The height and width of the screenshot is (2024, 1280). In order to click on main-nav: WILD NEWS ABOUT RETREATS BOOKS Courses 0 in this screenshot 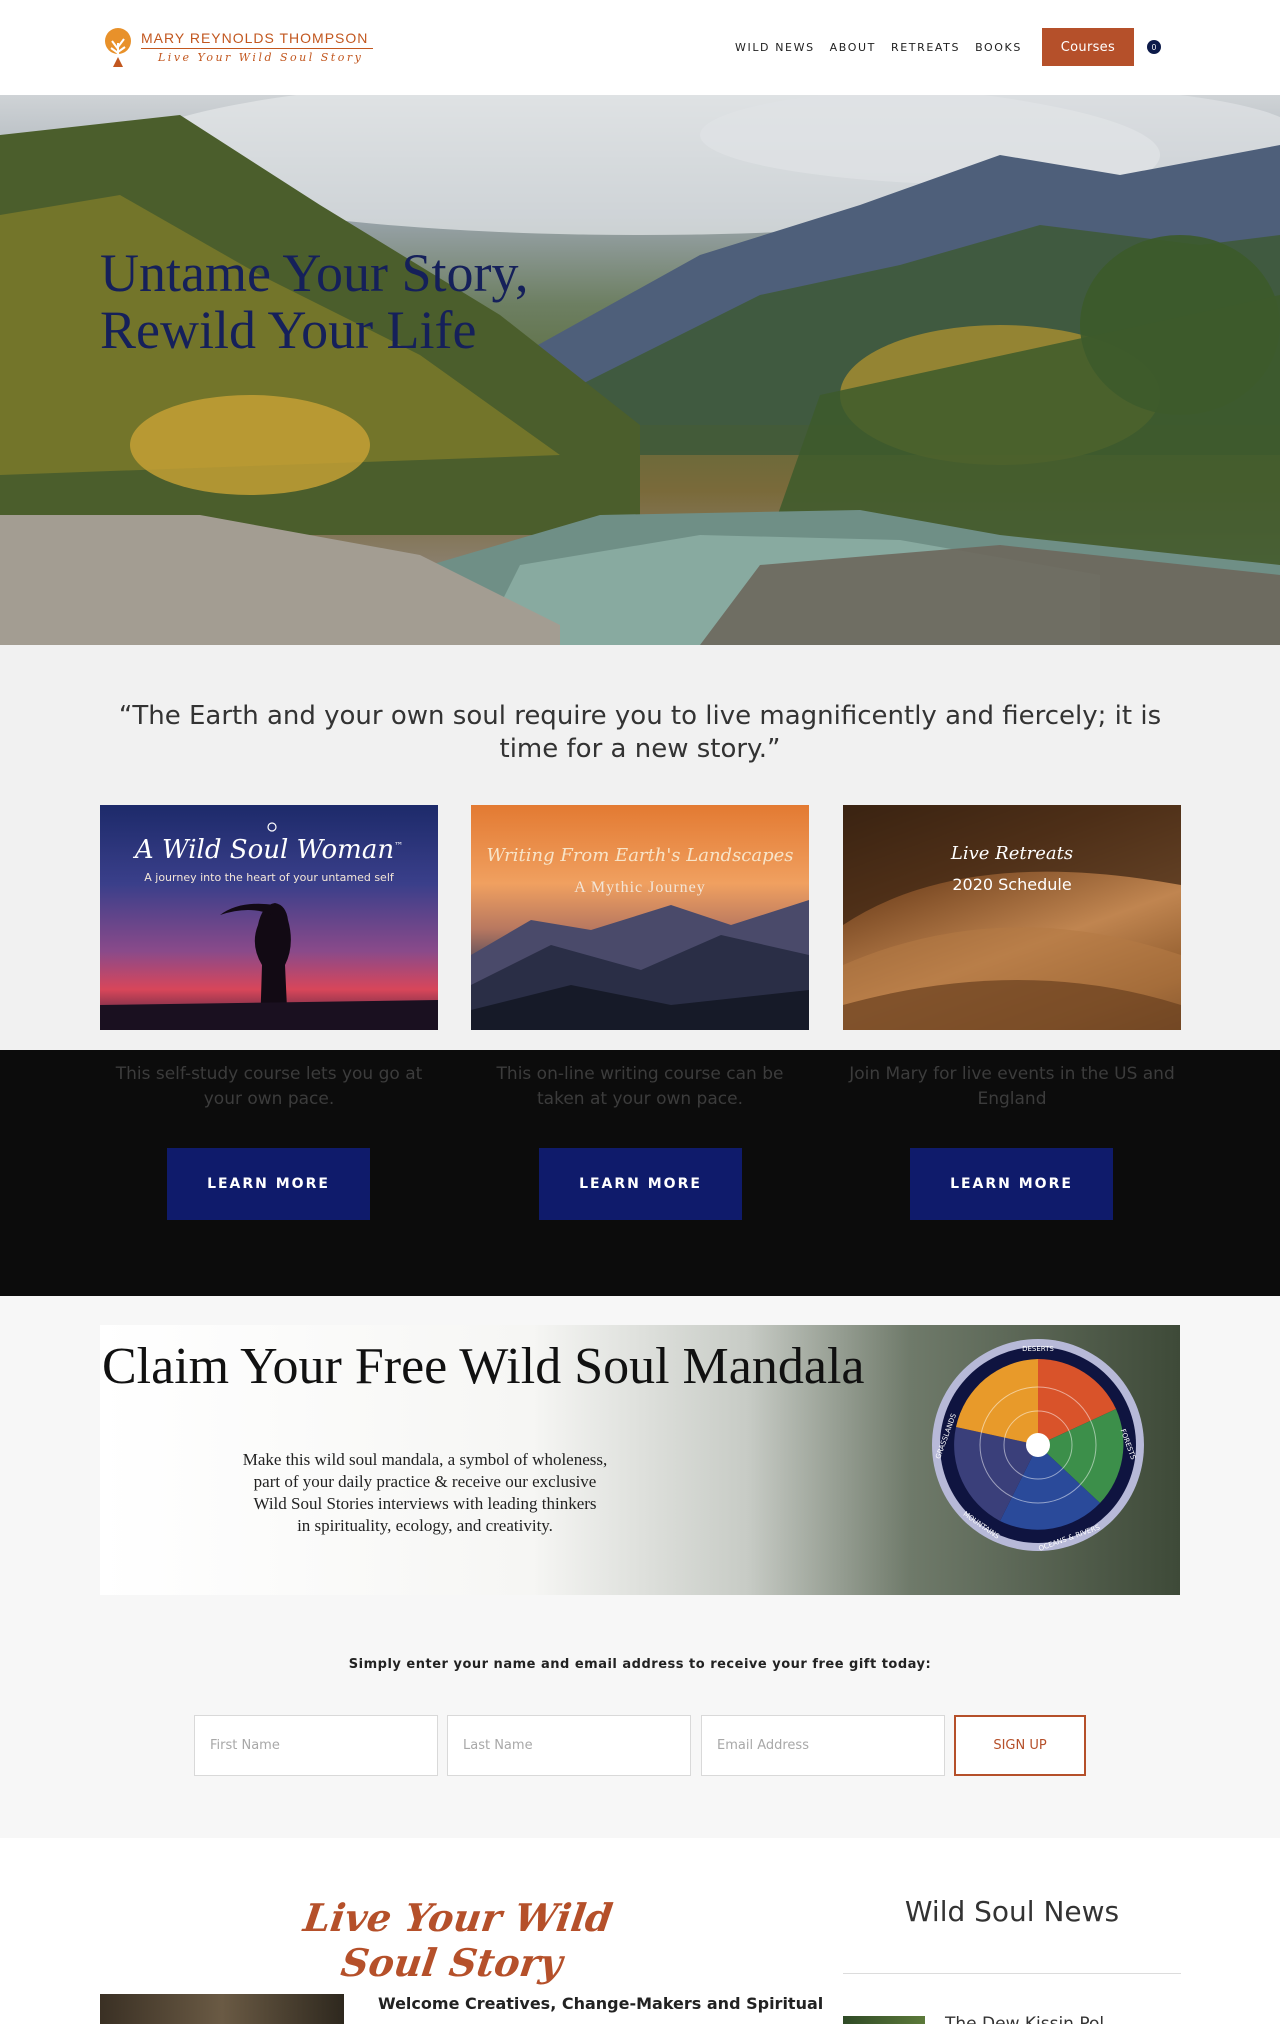, I will do `click(948, 47)`.